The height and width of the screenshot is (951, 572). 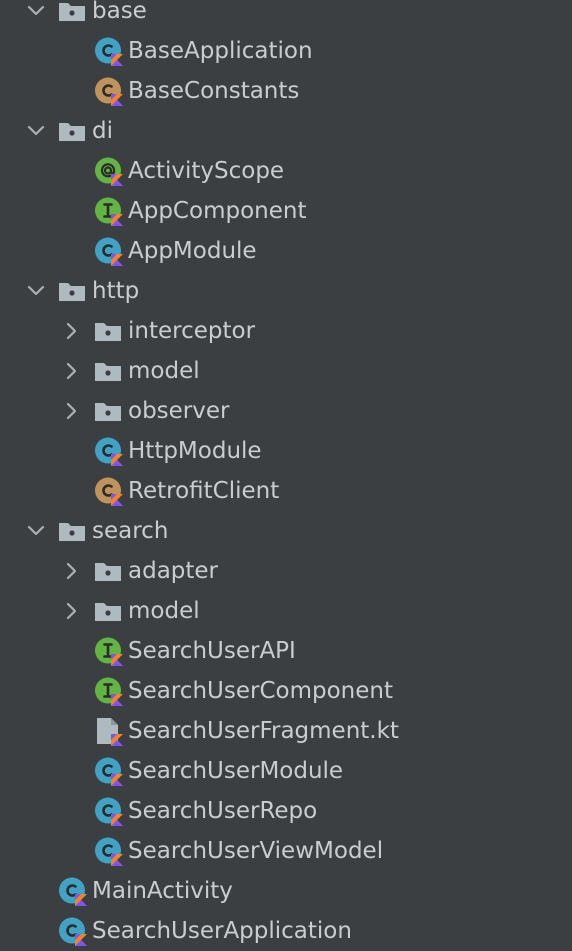 I want to click on tree-item-label: http, so click(x=116, y=291).